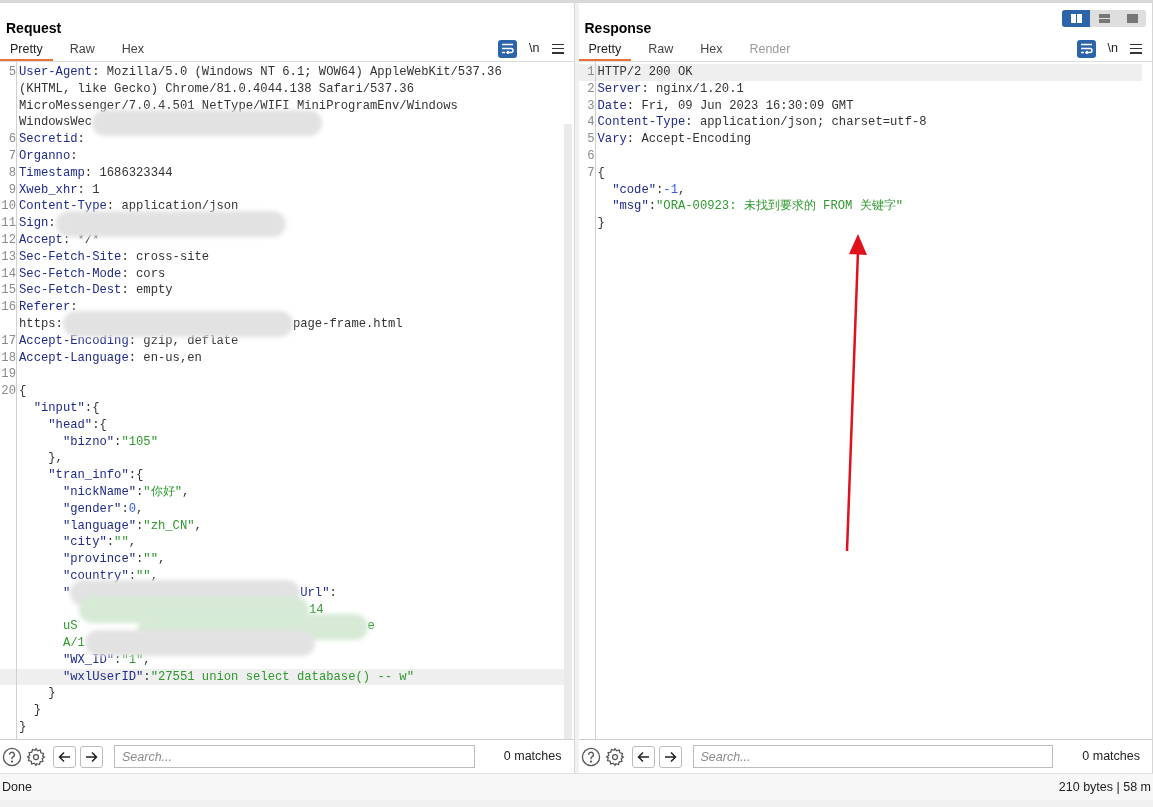 Image resolution: width=1153 pixels, height=807 pixels. What do you see at coordinates (601, 173) in the screenshot?
I see `code-text: {` at bounding box center [601, 173].